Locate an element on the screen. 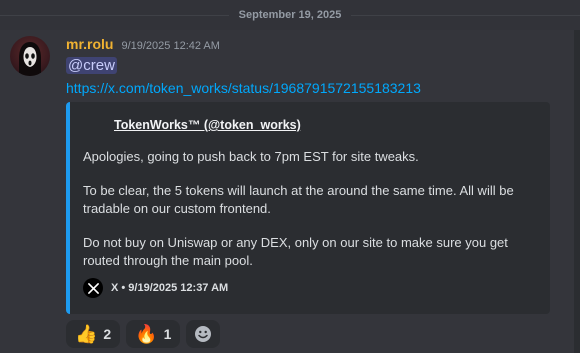 The image size is (580, 353). avatar-image is located at coordinates (30, 59).